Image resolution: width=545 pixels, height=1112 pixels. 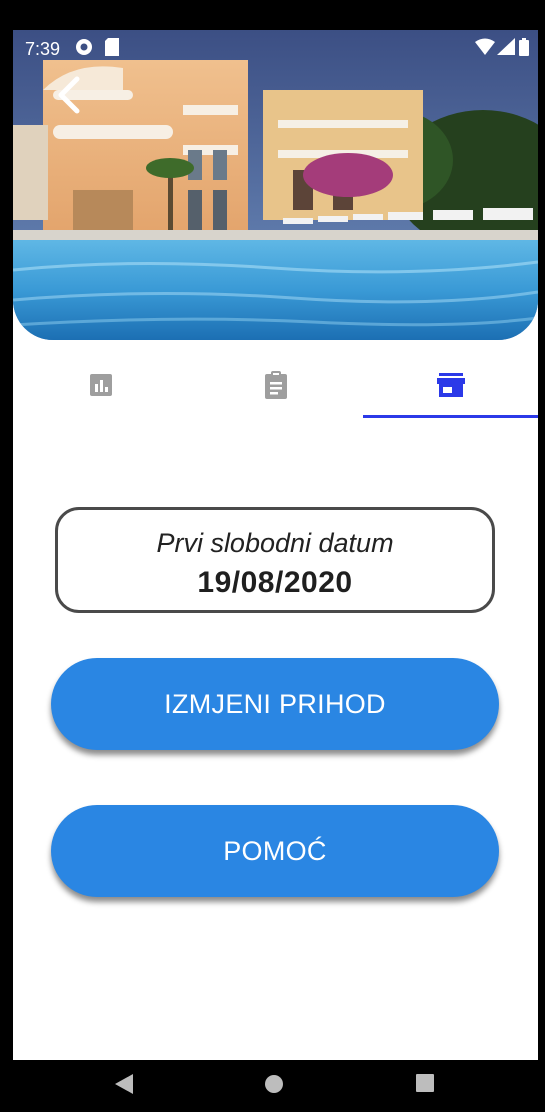 I want to click on tab-statistics, so click(x=100, y=385).